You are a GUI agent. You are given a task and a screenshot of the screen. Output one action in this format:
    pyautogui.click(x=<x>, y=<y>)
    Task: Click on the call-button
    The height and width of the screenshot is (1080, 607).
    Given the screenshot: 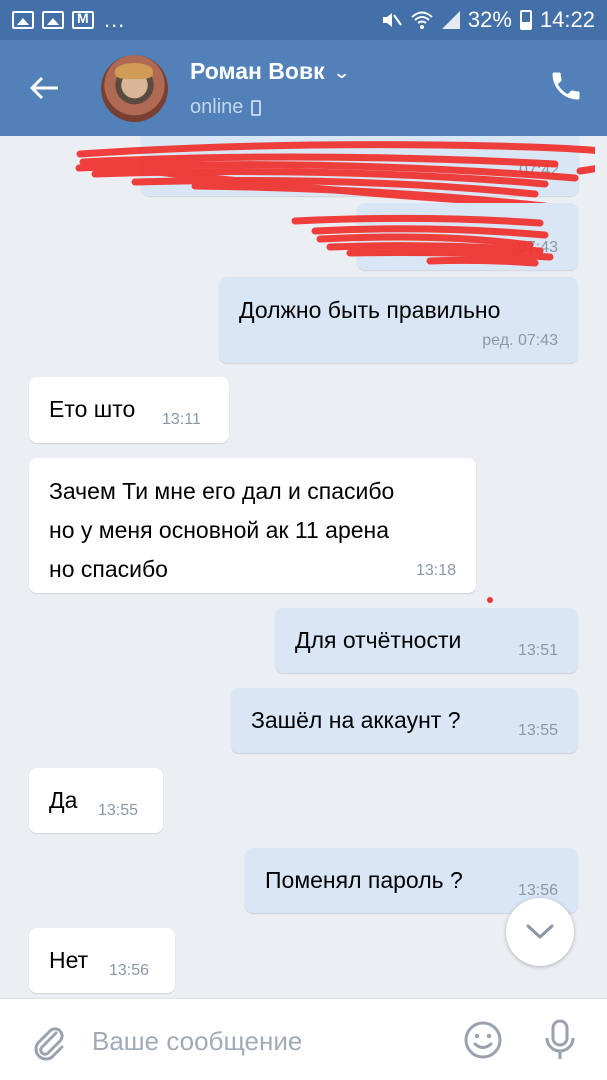 What is the action you would take?
    pyautogui.click(x=568, y=88)
    